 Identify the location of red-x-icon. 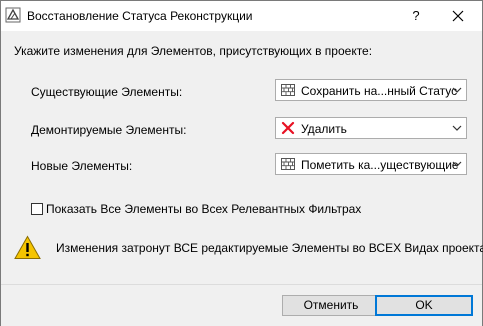
(288, 128).